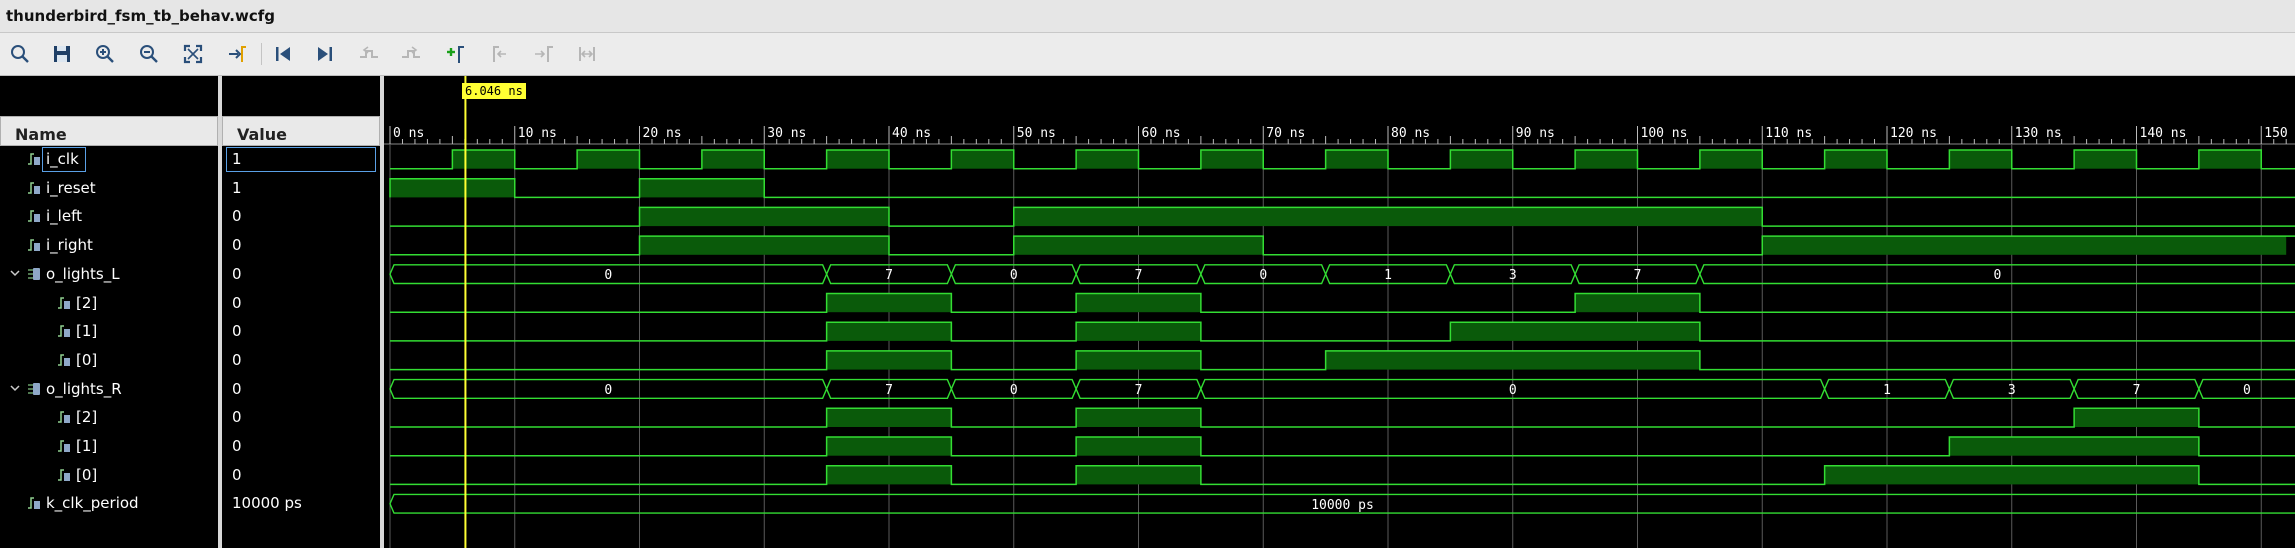 Image resolution: width=2295 pixels, height=548 pixels. Describe the element at coordinates (92, 503) in the screenshot. I see `signal-name: k_clk_period` at that location.